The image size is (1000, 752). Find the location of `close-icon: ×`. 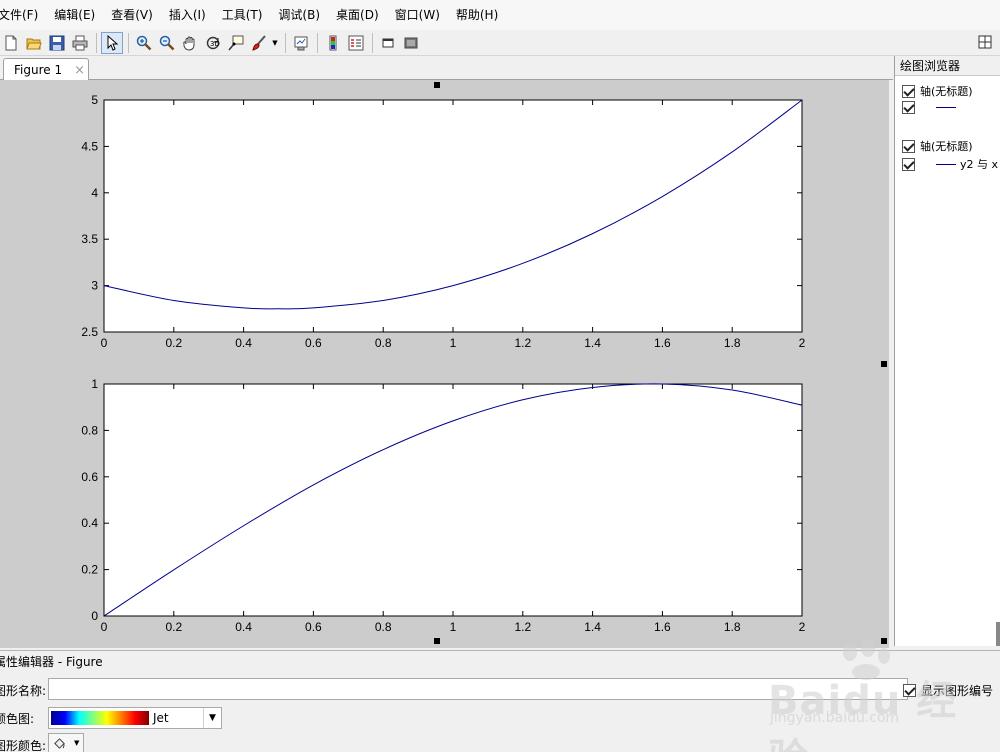

close-icon: × is located at coordinates (79, 70).